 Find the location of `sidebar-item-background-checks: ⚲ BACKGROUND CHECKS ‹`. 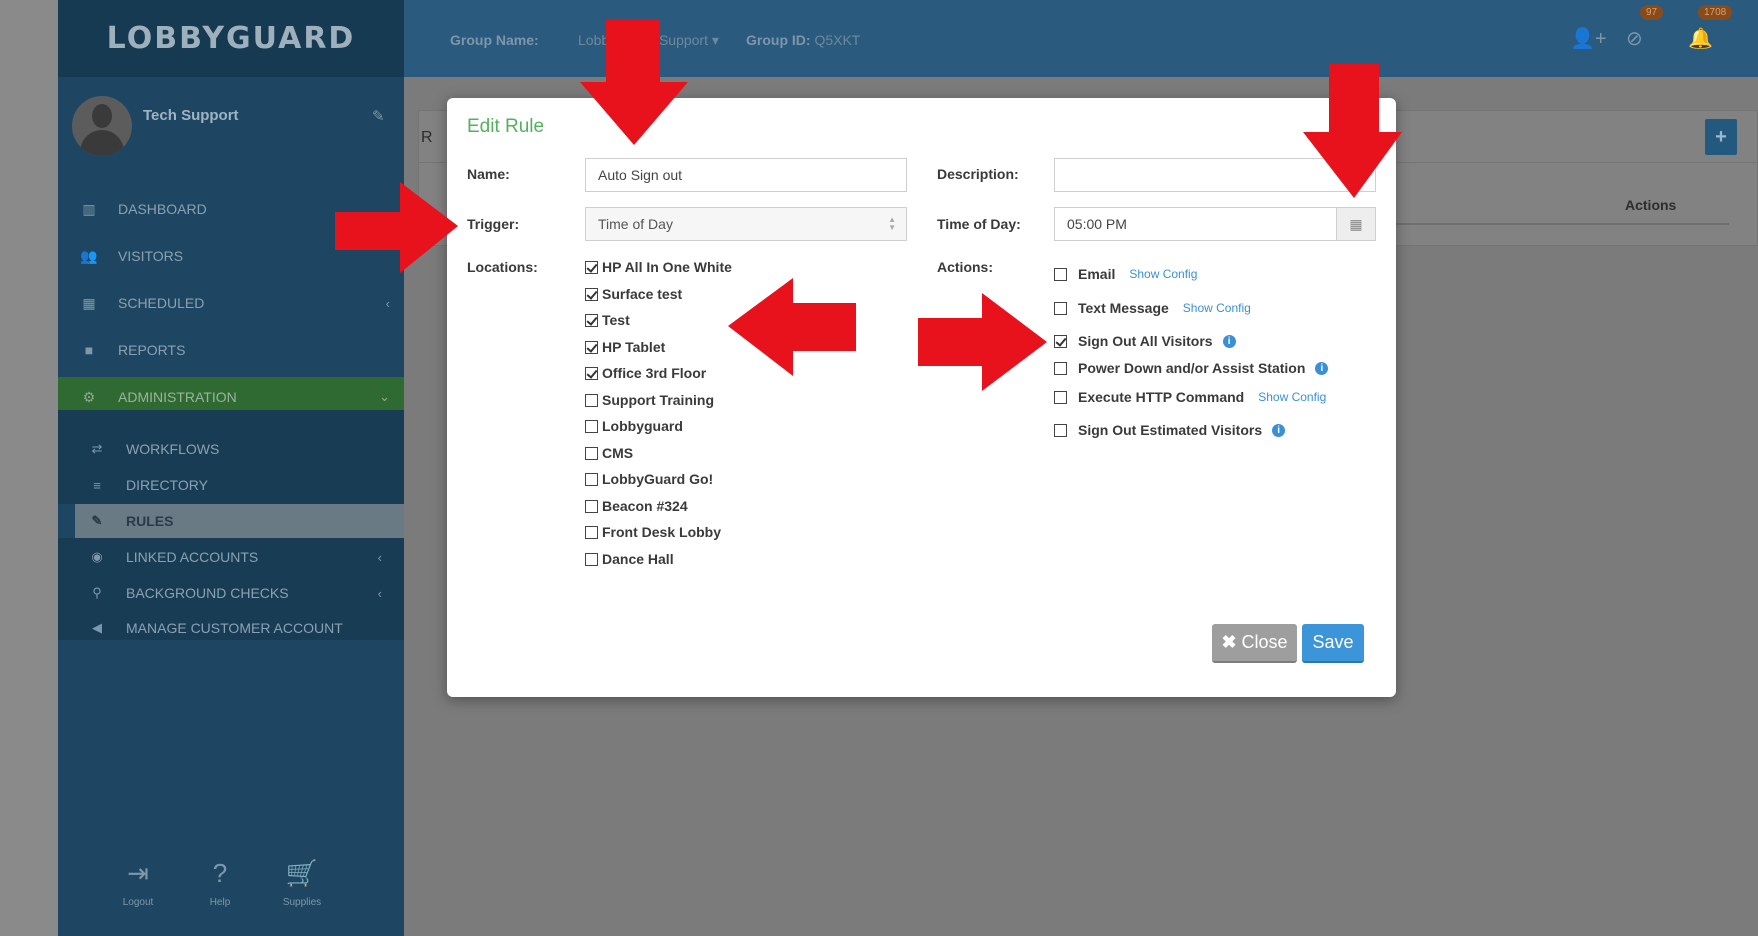

sidebar-item-background-checks: ⚲ BACKGROUND CHECKS ‹ is located at coordinates (231, 593).